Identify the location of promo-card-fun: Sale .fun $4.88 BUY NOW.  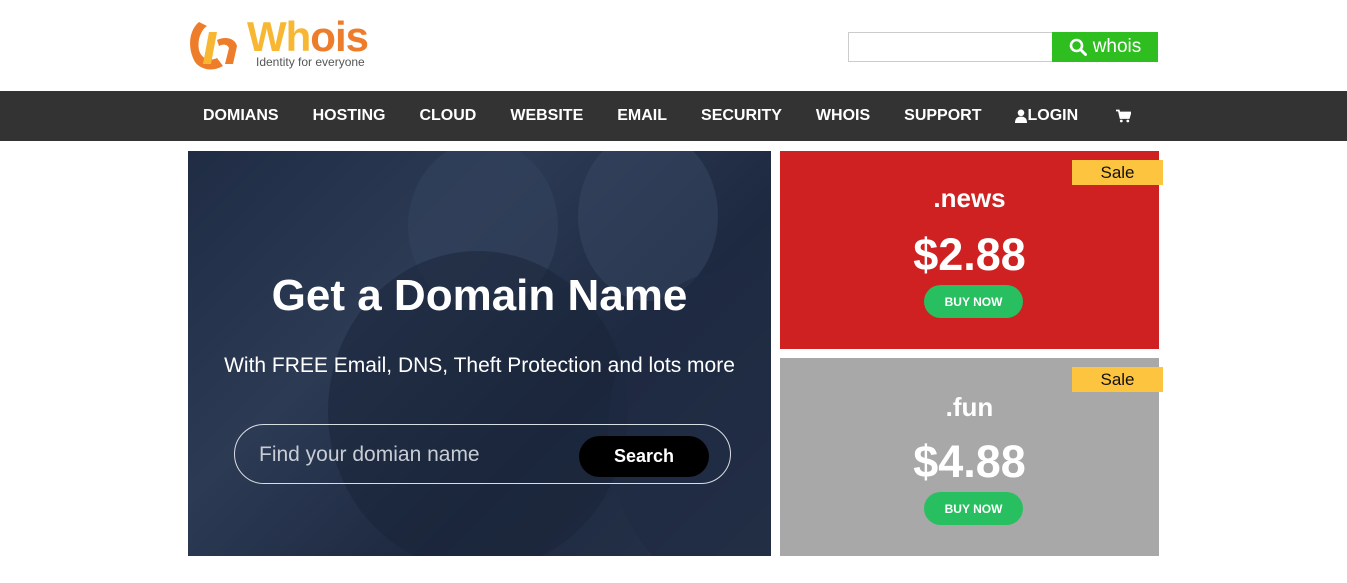
(971, 457).